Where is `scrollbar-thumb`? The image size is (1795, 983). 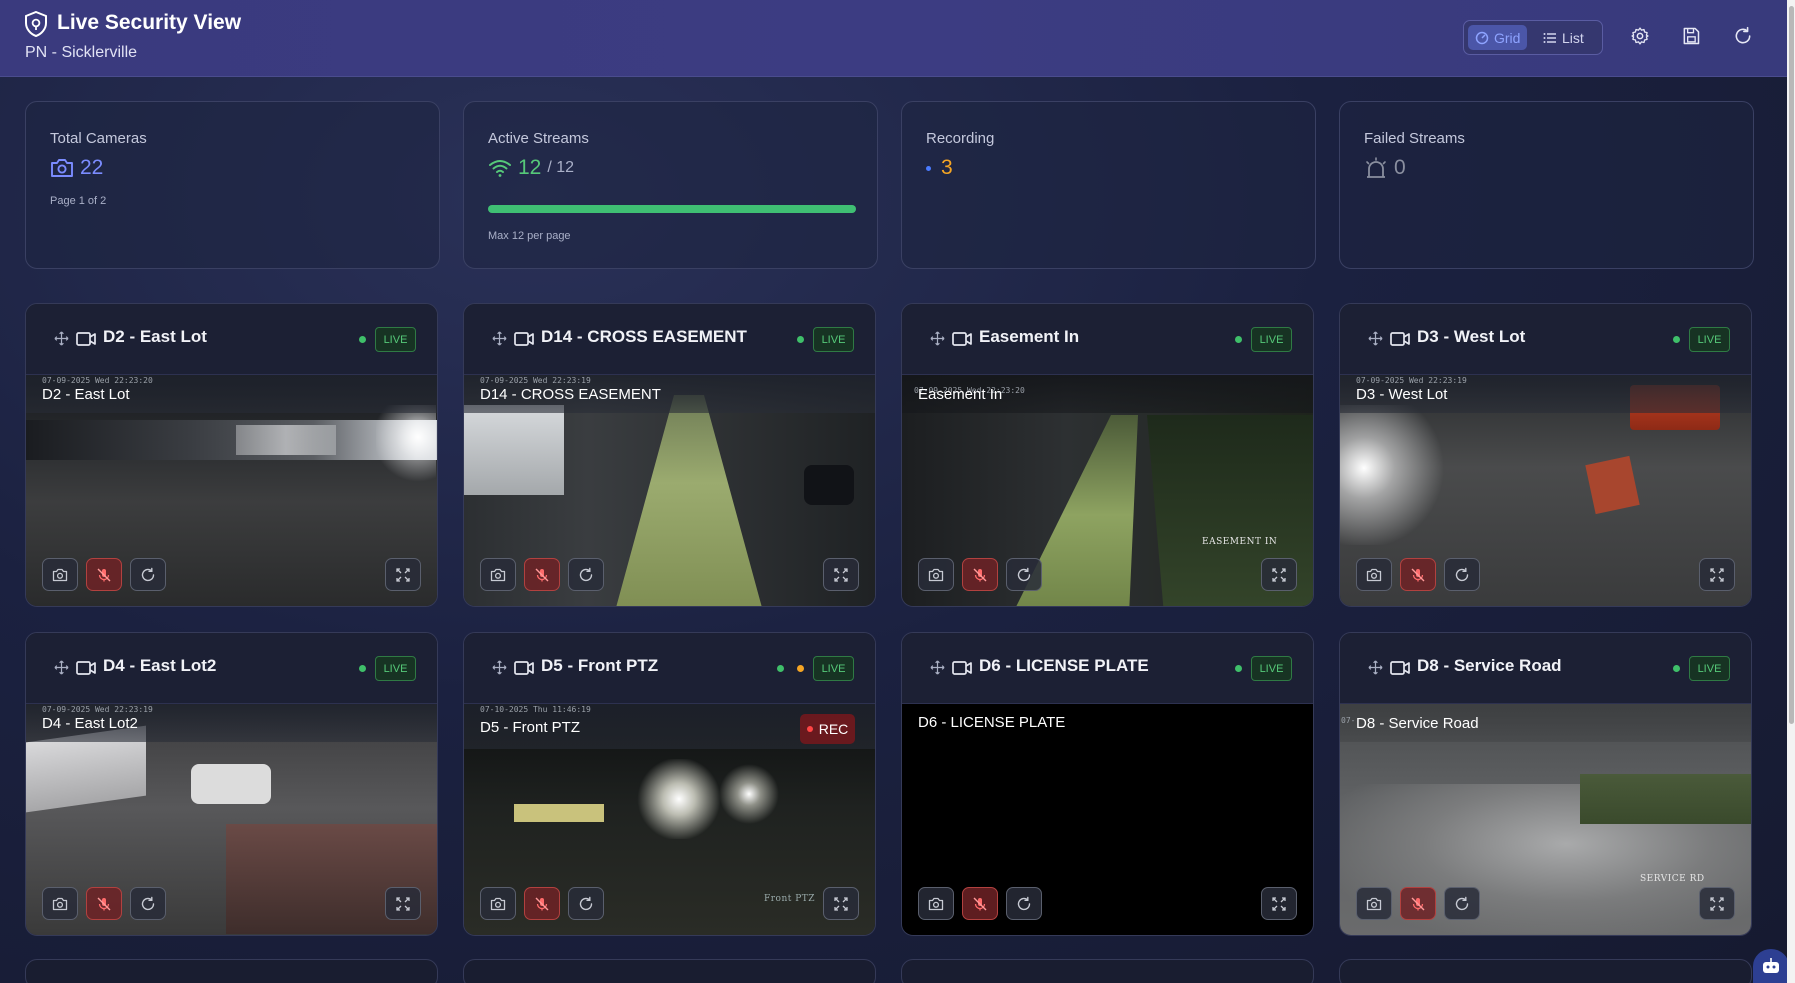
scrollbar-thumb is located at coordinates (1791, 365).